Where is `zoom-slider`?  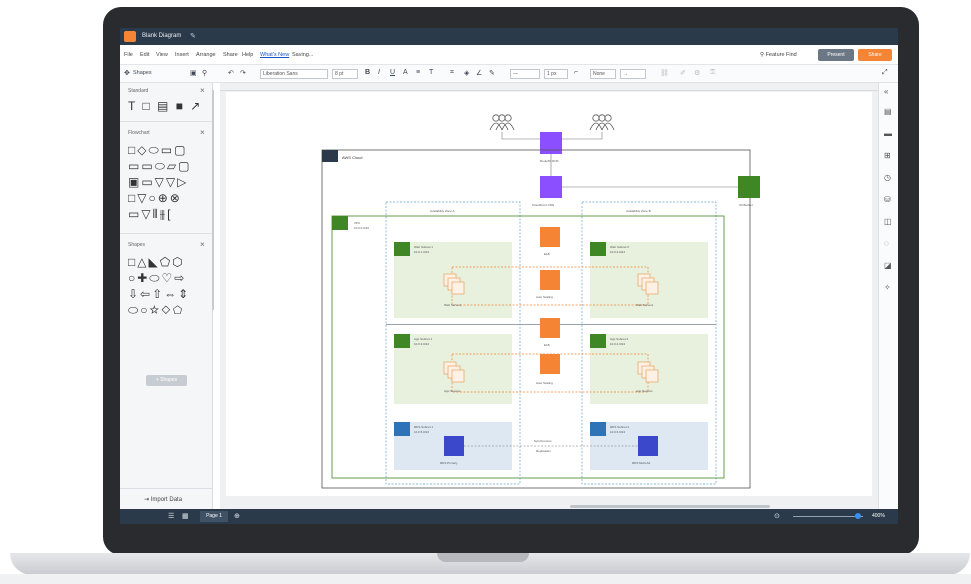
zoom-slider is located at coordinates (828, 516).